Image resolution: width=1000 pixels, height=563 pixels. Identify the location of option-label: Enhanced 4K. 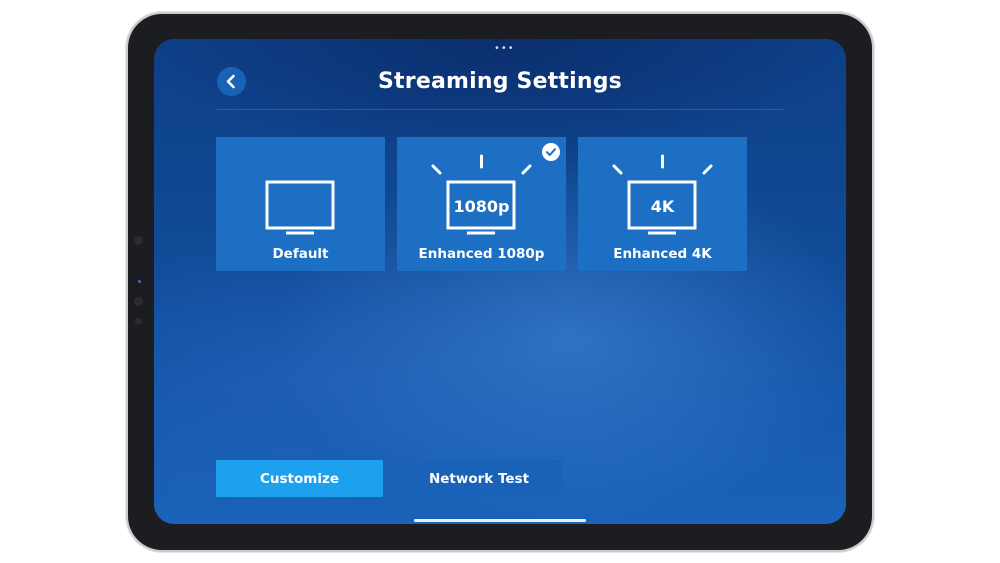
(662, 254).